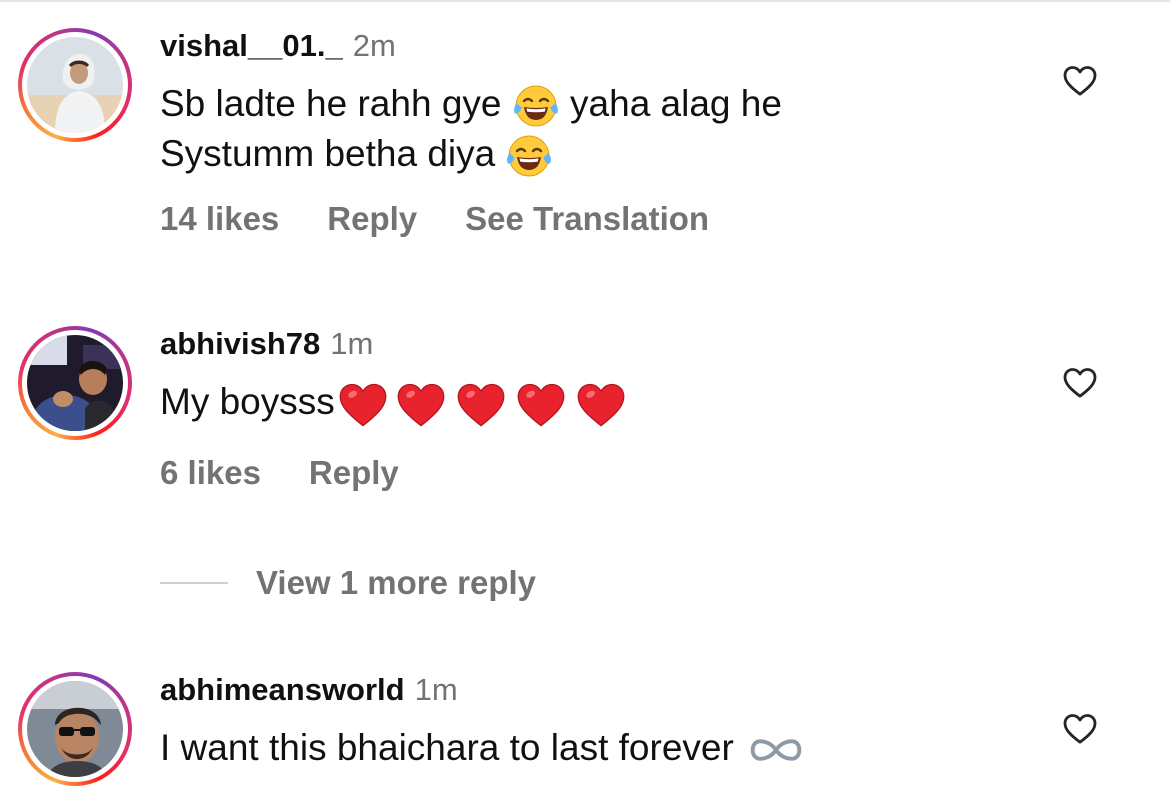 The image size is (1170, 786). I want to click on view-more-replies-label: View 1 more reply, so click(396, 582).